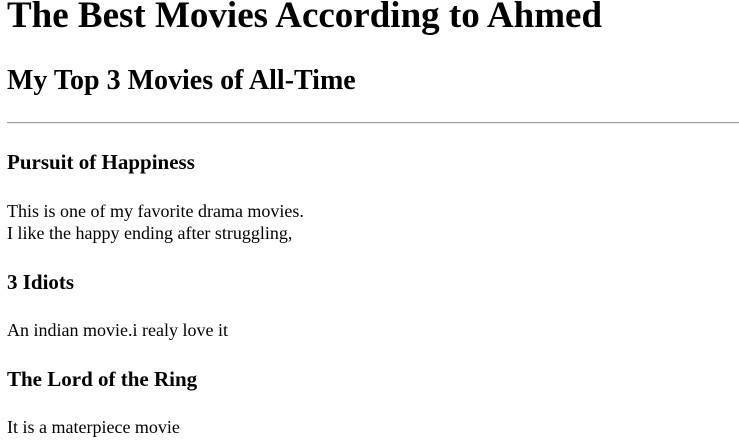 Image resolution: width=739 pixels, height=442 pixels. I want to click on movie-description: An indian movie.i realy love it, so click(117, 330).